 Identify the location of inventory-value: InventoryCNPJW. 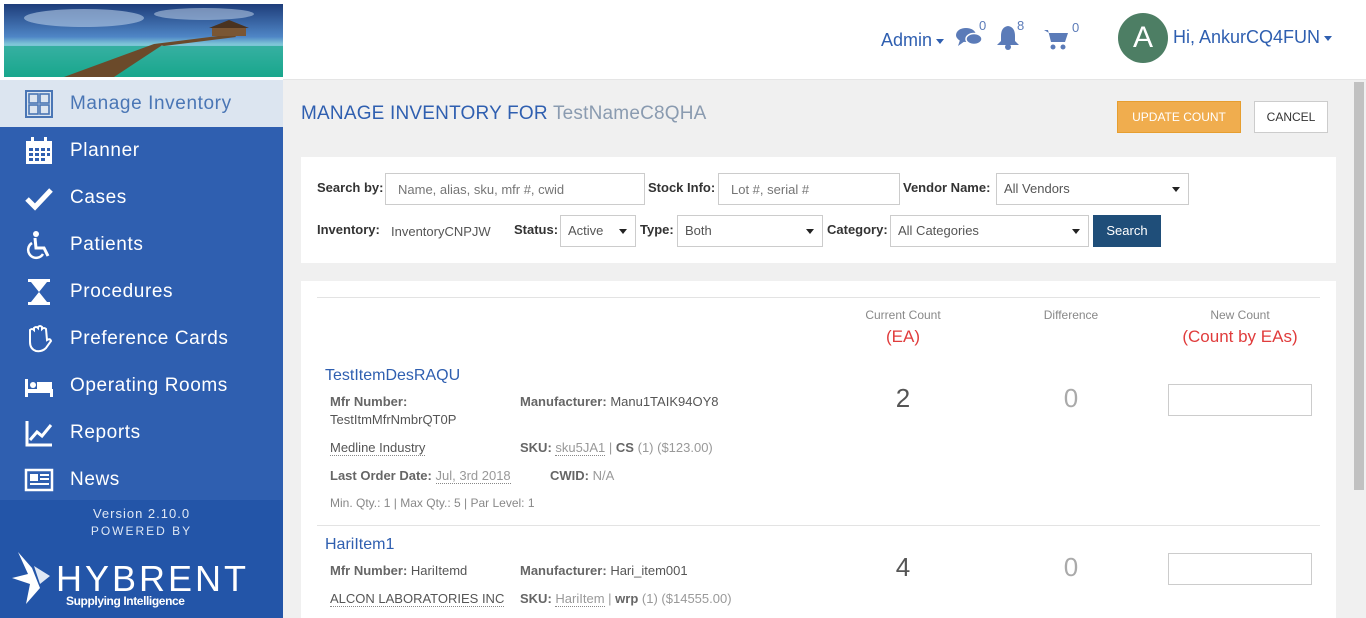
(441, 231).